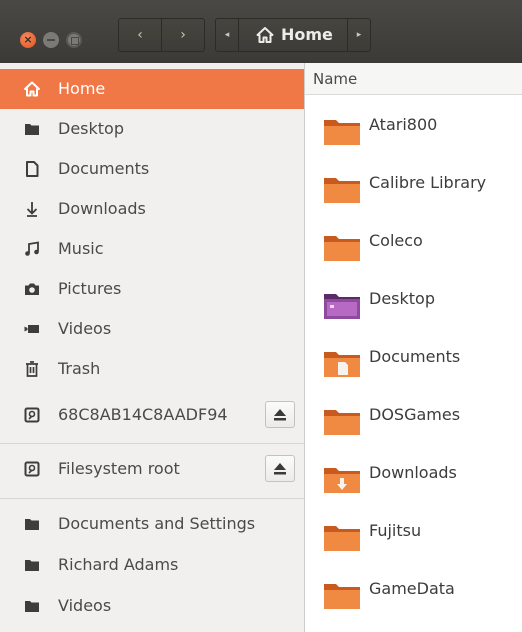  I want to click on sidebar-bookmark-documents-and-settings: Documents and Settings, so click(152, 524).